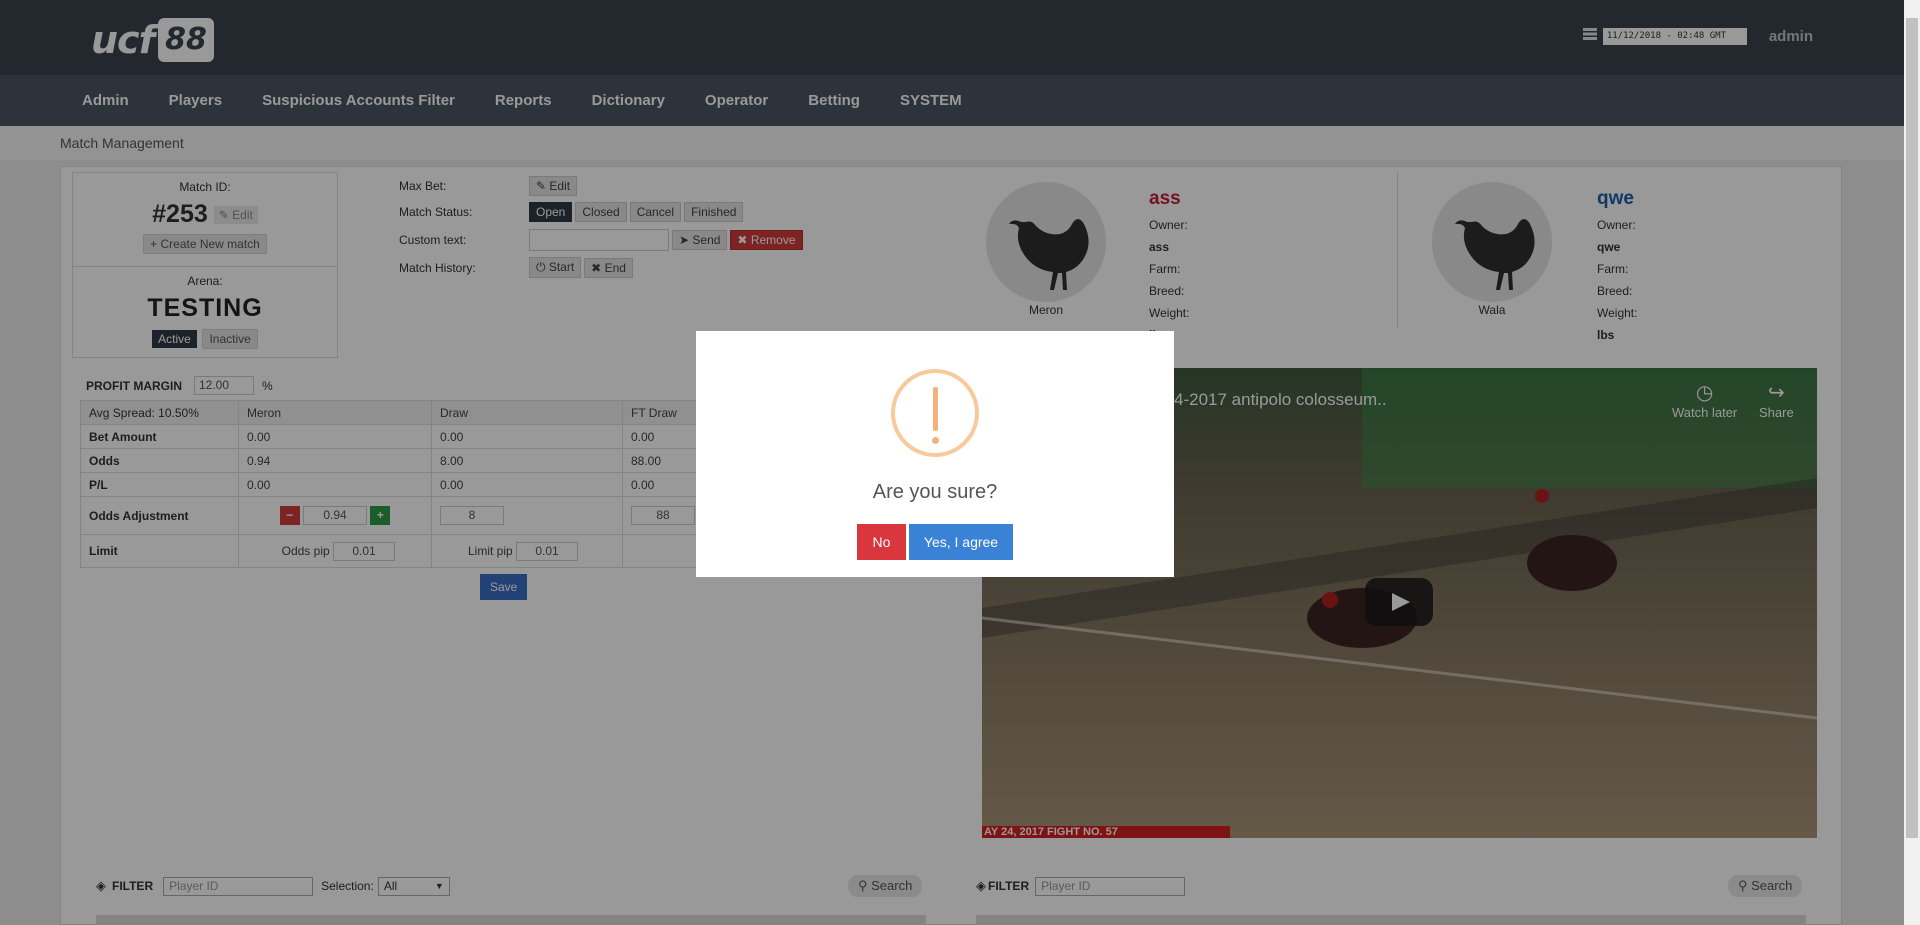 This screenshot has height=925, width=1920. What do you see at coordinates (961, 542) in the screenshot?
I see `yes-agree-button: Yes, I agree` at bounding box center [961, 542].